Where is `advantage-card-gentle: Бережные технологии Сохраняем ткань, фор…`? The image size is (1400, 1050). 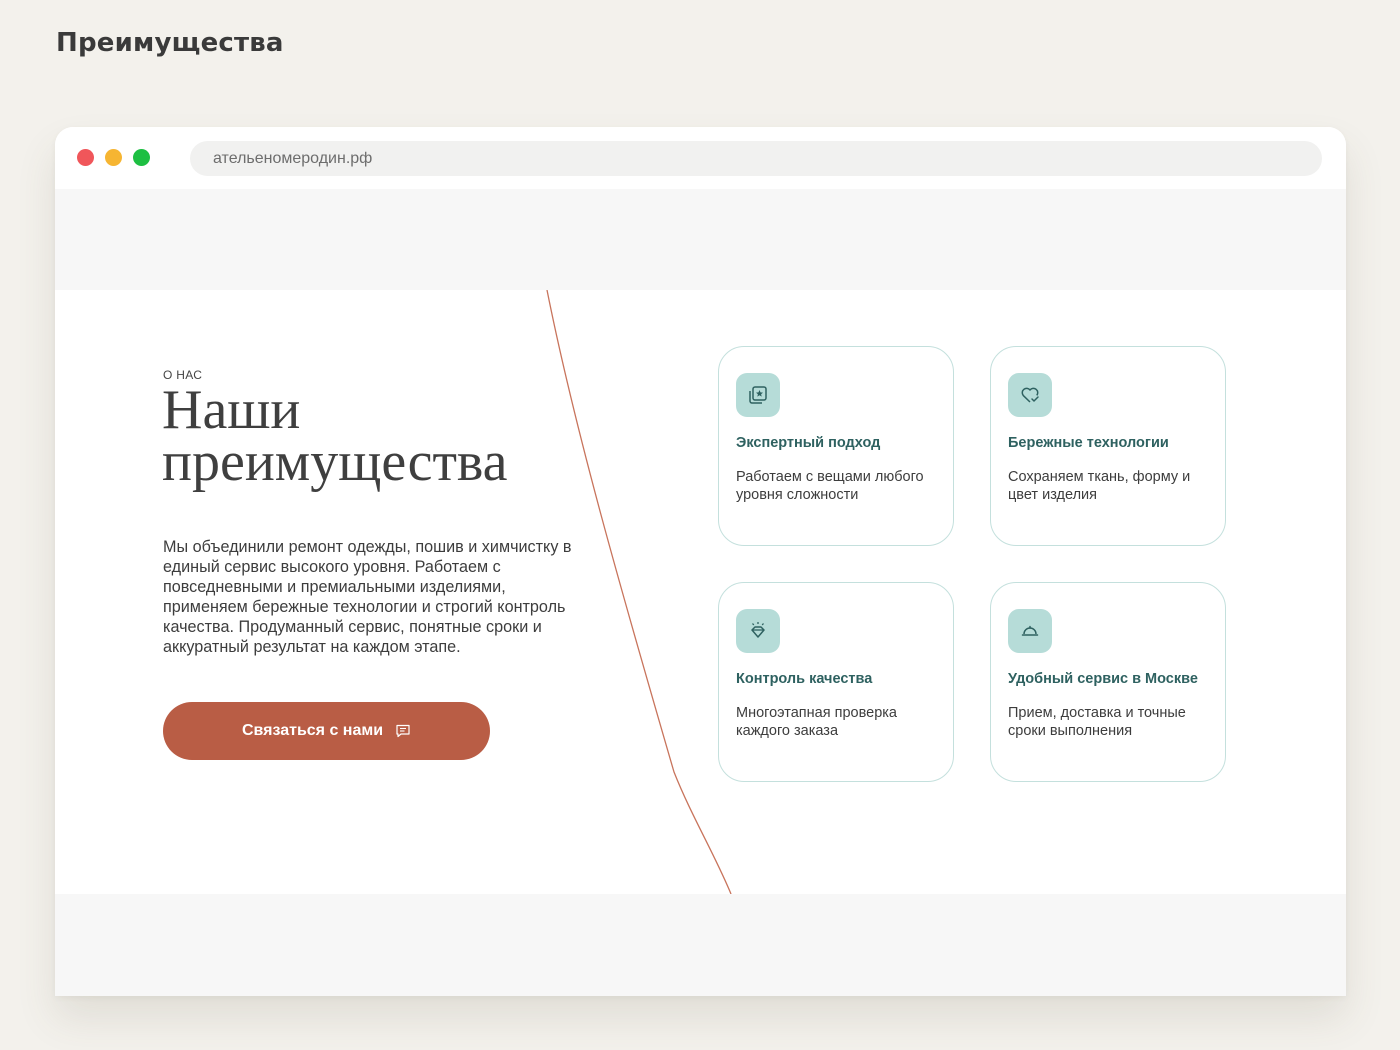 advantage-card-gentle: Бережные технологии Сохраняем ткань, фор… is located at coordinates (1108, 446).